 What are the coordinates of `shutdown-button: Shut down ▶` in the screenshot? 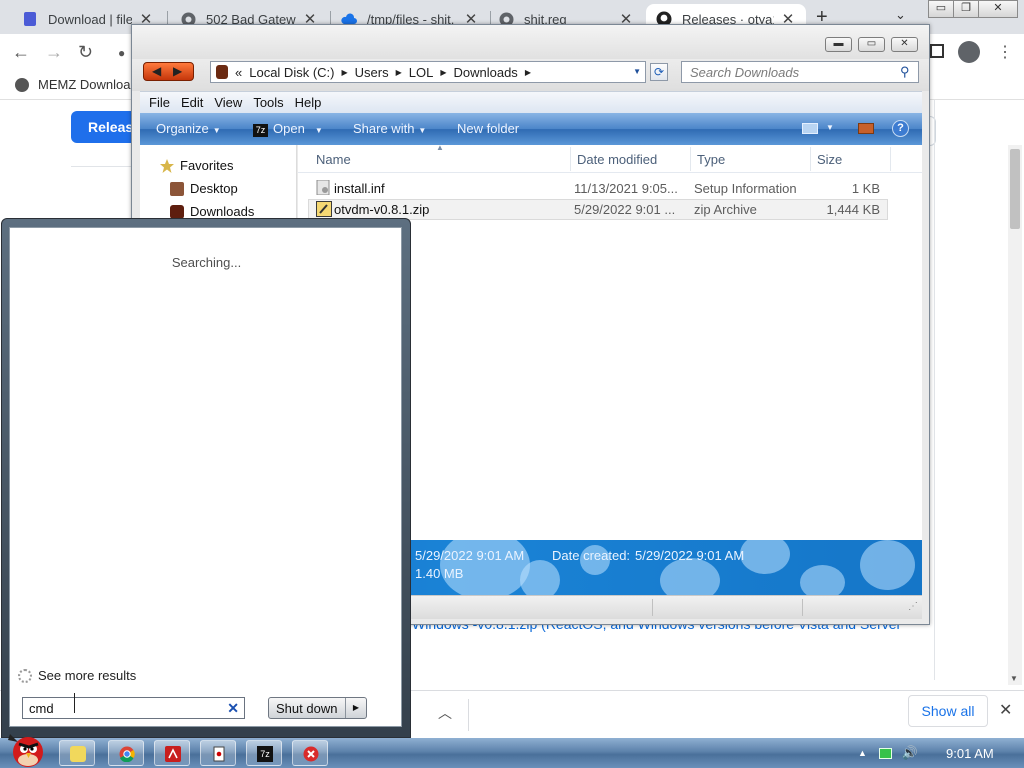 It's located at (317, 708).